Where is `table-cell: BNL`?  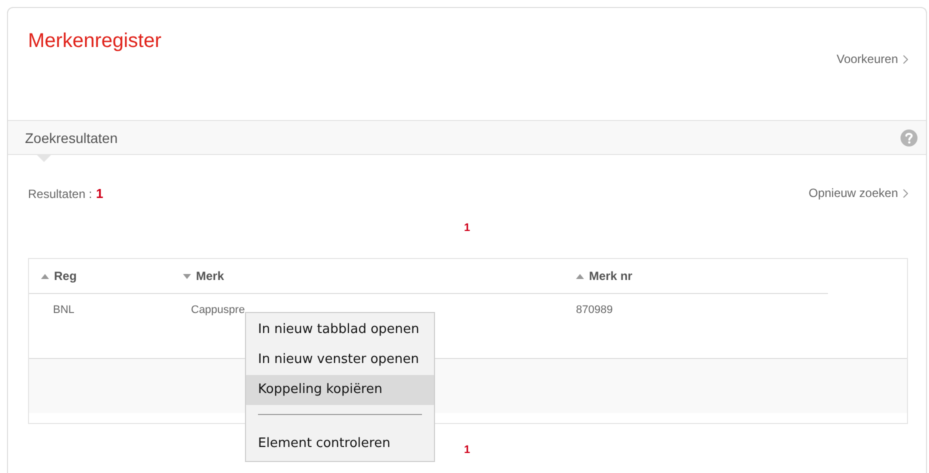
table-cell: BNL is located at coordinates (63, 310).